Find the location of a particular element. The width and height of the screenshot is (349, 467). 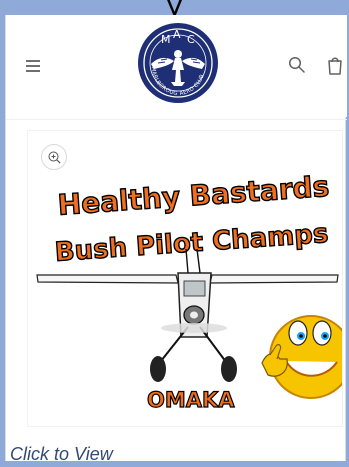

logo-letter-m: M is located at coordinates (166, 39).